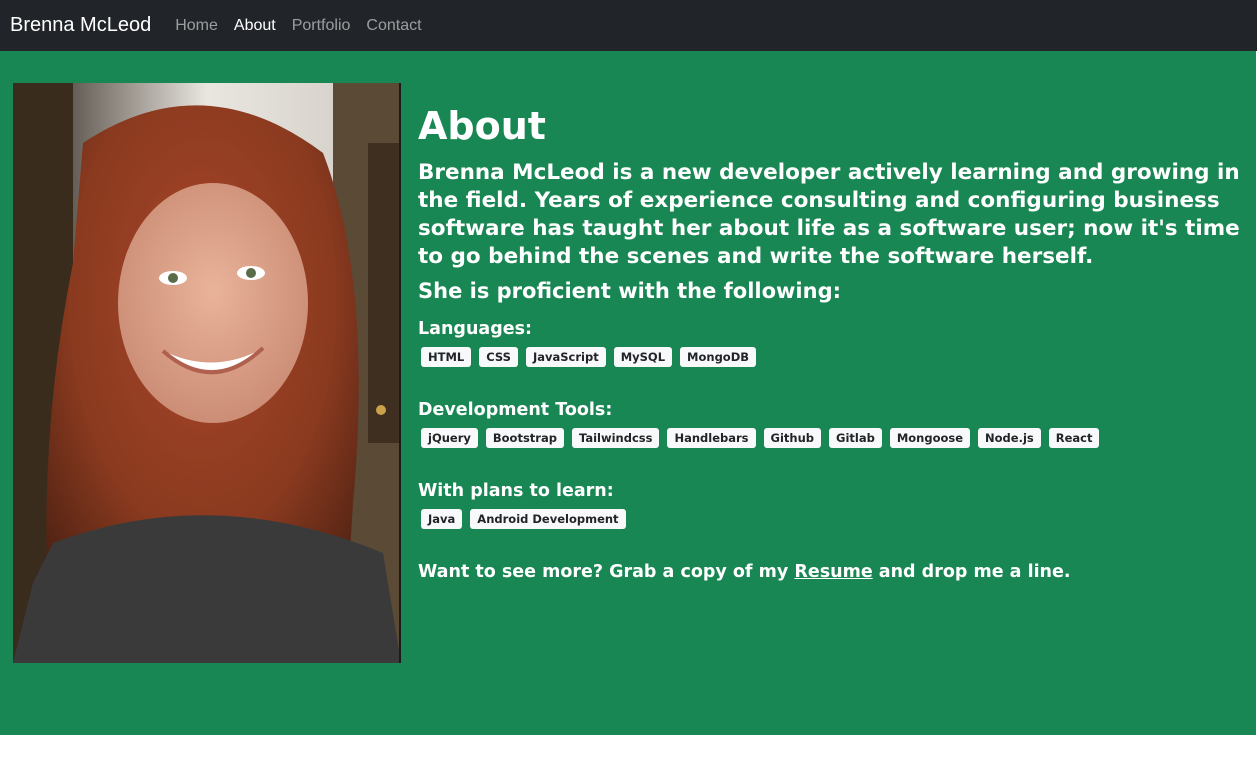 The image size is (1260, 764). Describe the element at coordinates (930, 438) in the screenshot. I see `badge-mongoose: Mongoose` at that location.